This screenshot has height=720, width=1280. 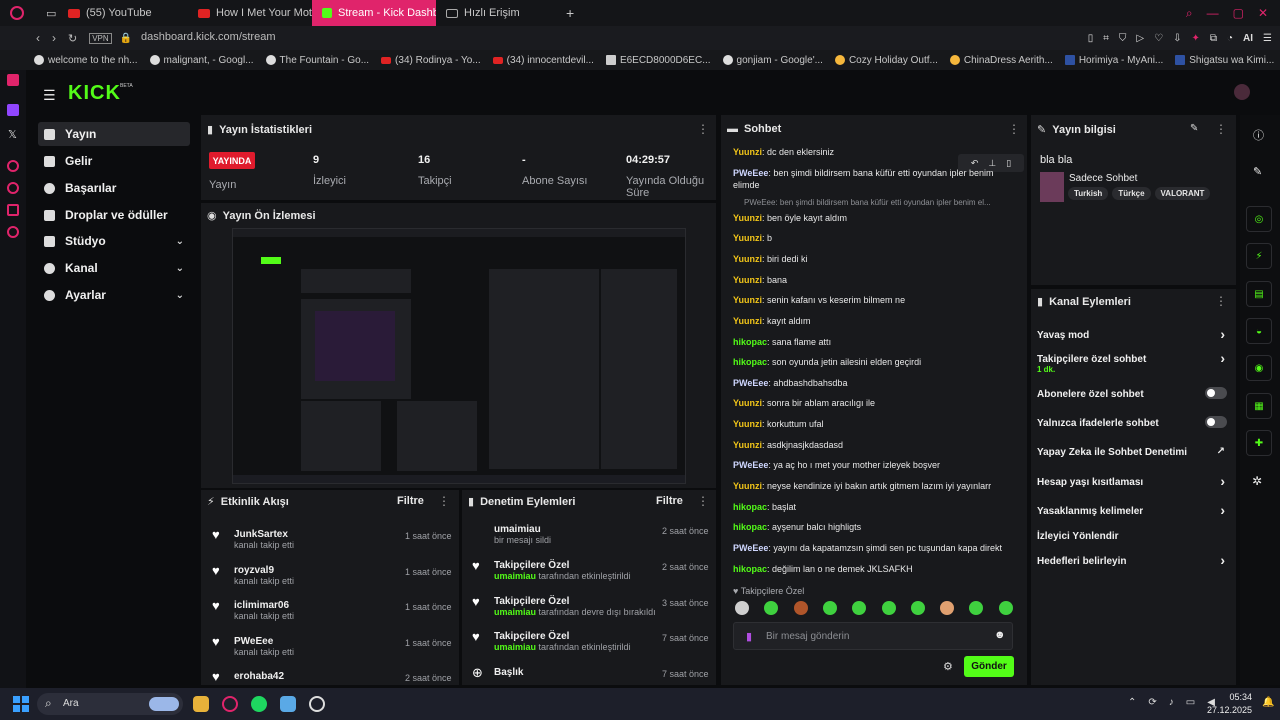 I want to click on activity-menu-icon: ⋮, so click(x=444, y=501).